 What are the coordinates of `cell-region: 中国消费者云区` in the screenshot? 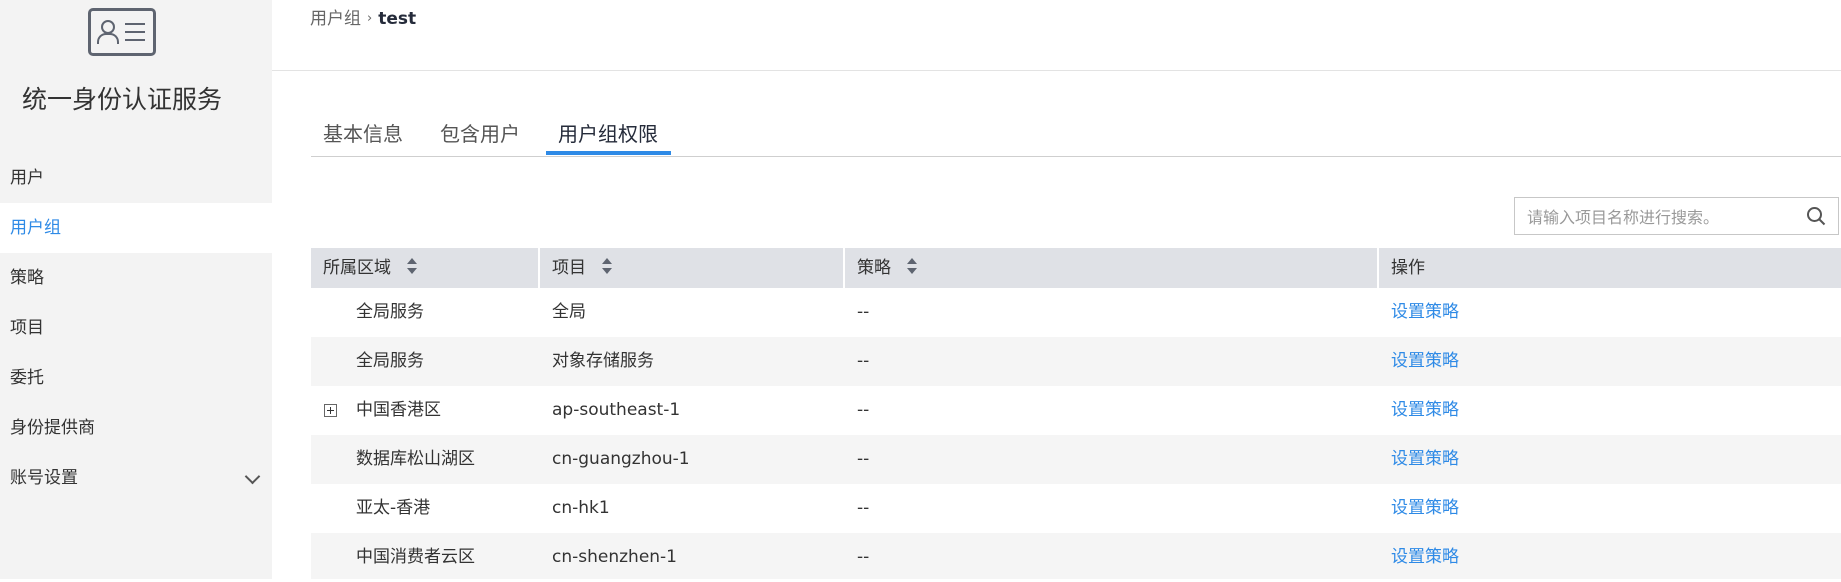 It's located at (415, 557).